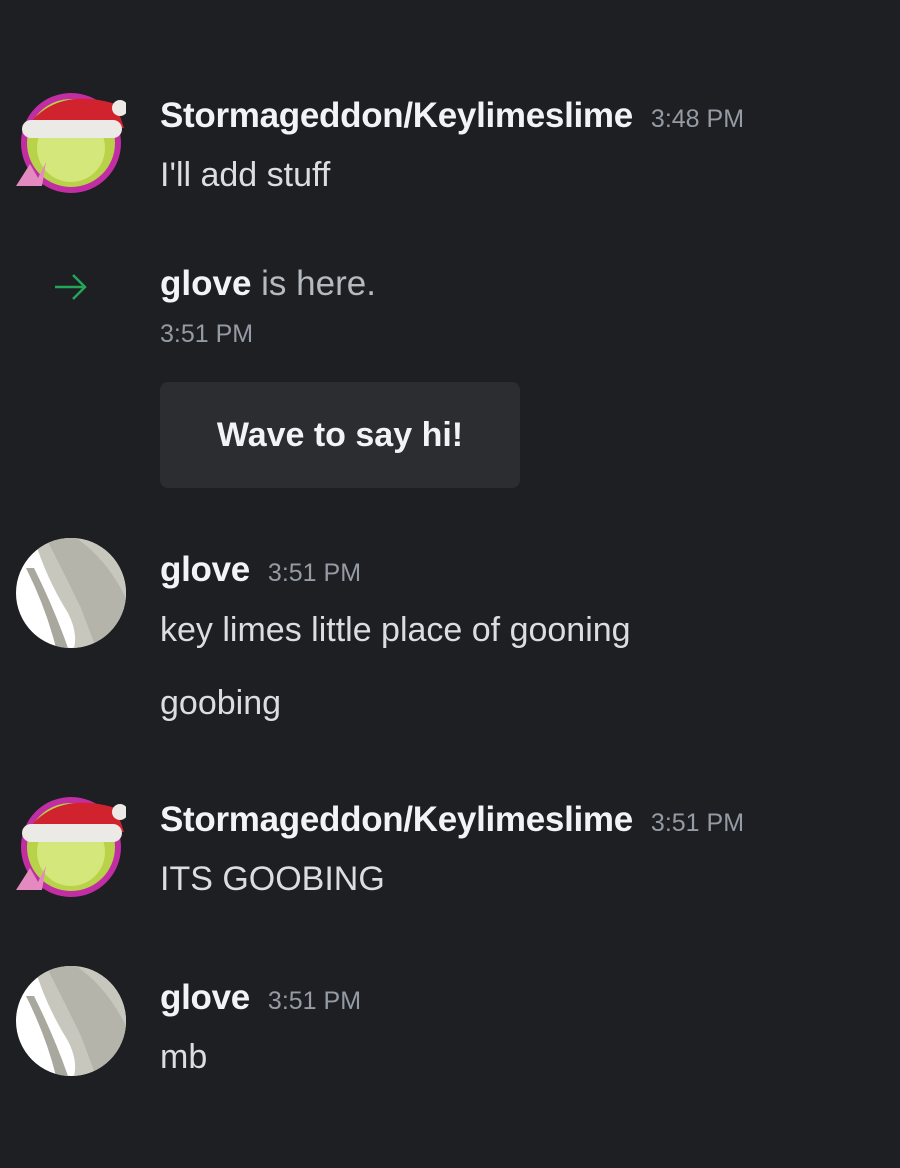  I want to click on join-username: glove, so click(205, 283).